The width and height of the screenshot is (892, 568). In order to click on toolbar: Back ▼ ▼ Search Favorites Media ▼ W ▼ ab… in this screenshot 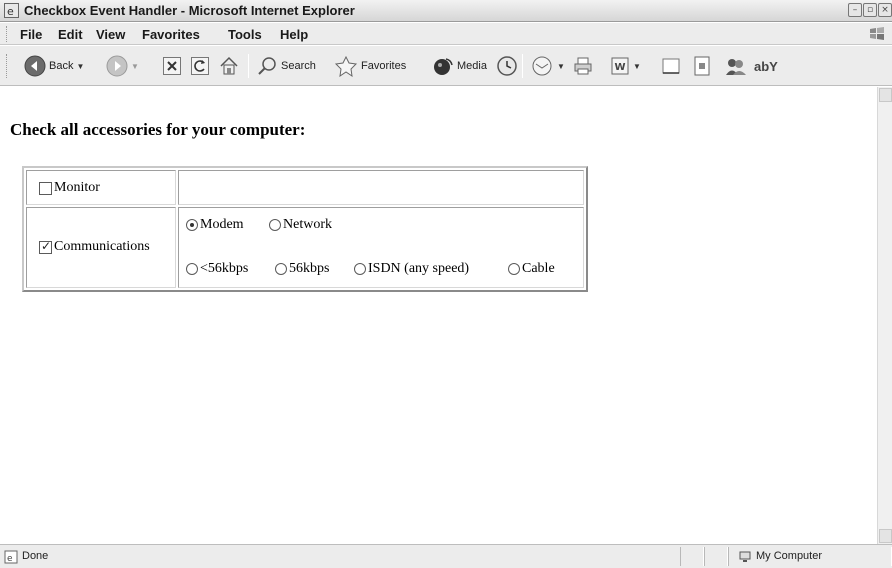, I will do `click(446, 66)`.